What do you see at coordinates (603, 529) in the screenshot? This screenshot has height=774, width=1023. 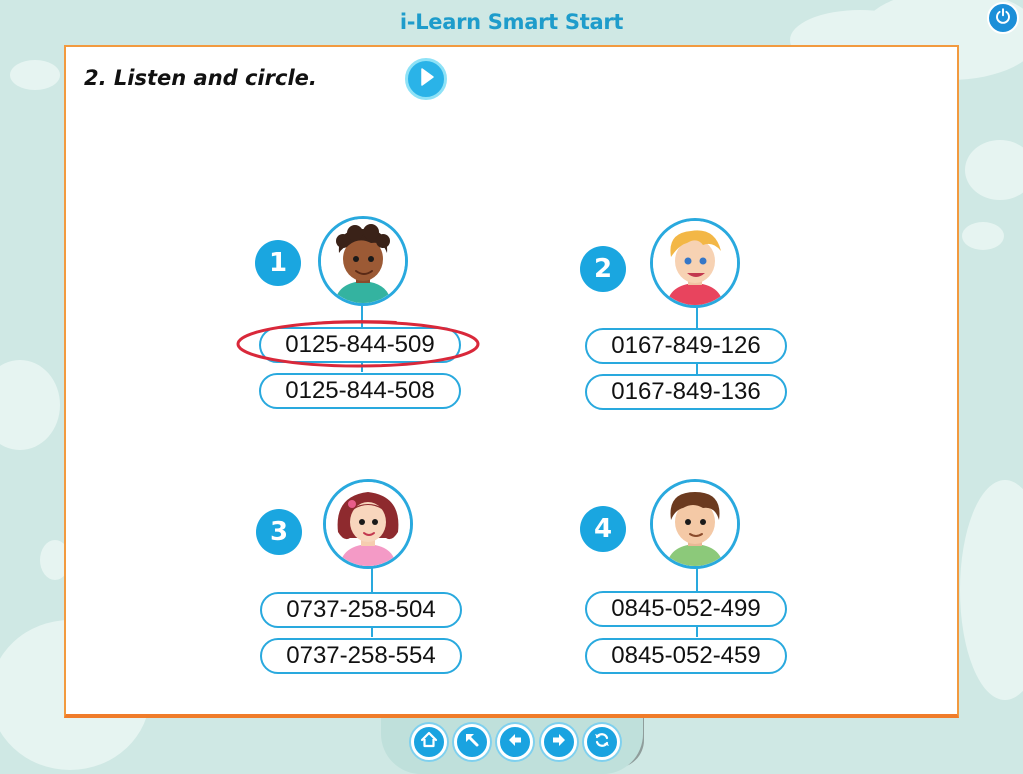 I see `item-number-badge: 4` at bounding box center [603, 529].